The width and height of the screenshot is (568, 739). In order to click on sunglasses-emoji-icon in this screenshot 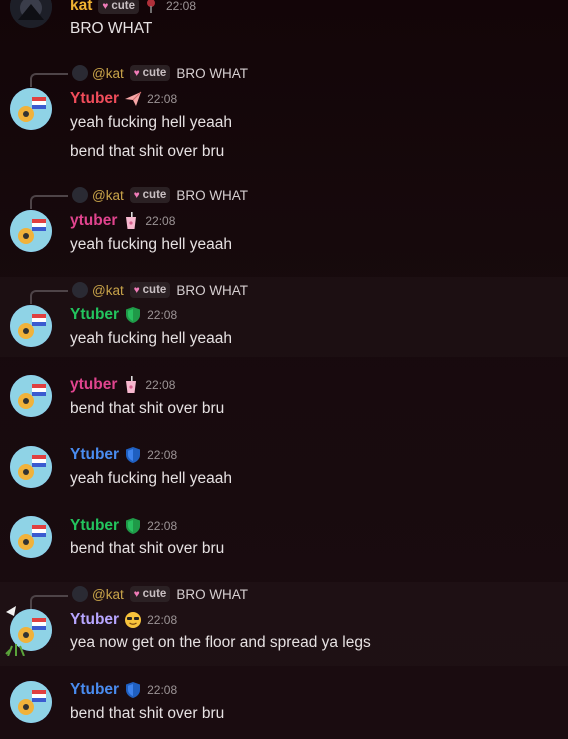, I will do `click(133, 620)`.